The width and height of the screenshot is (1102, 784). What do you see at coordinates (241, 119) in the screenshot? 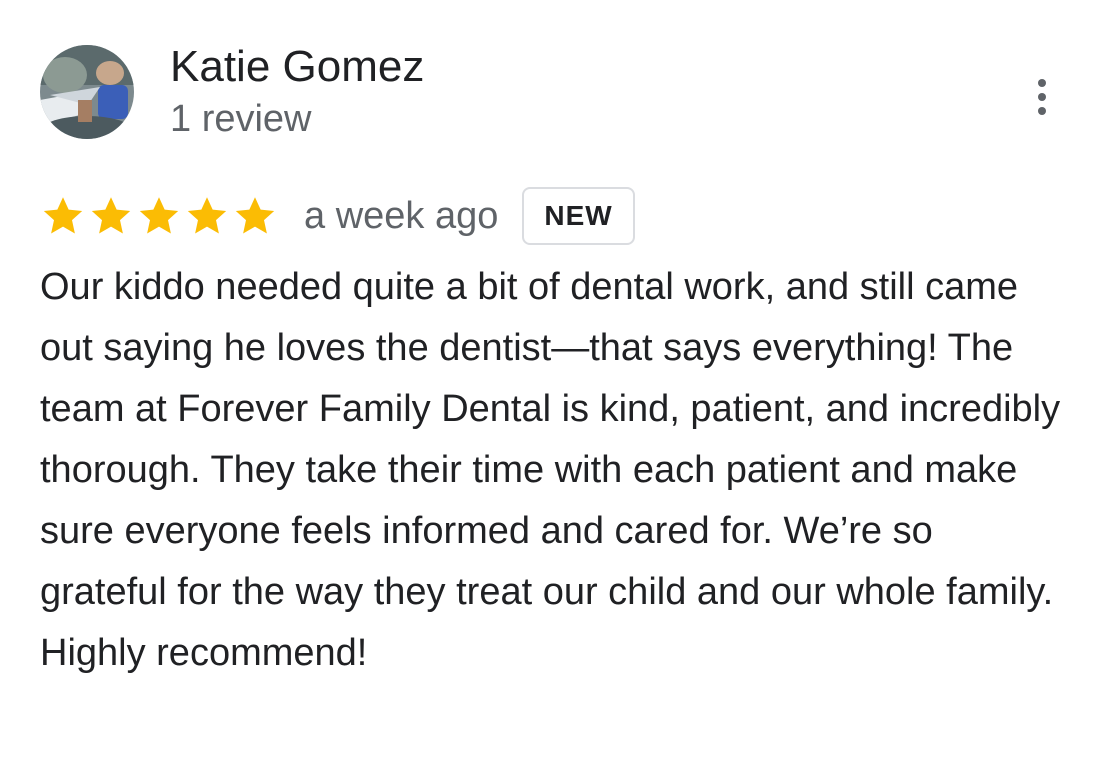
I see `reviewer-review-count: 1 review` at bounding box center [241, 119].